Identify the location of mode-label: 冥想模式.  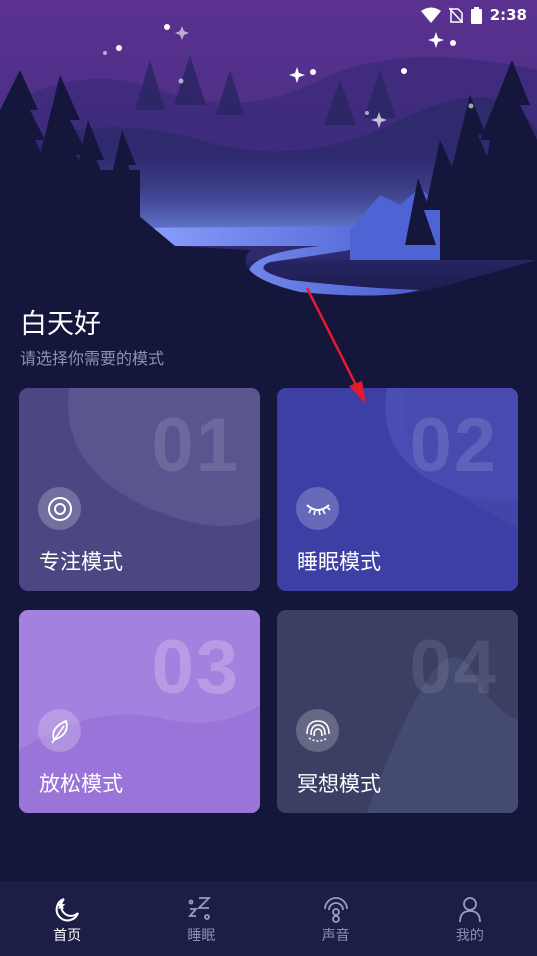
(339, 784).